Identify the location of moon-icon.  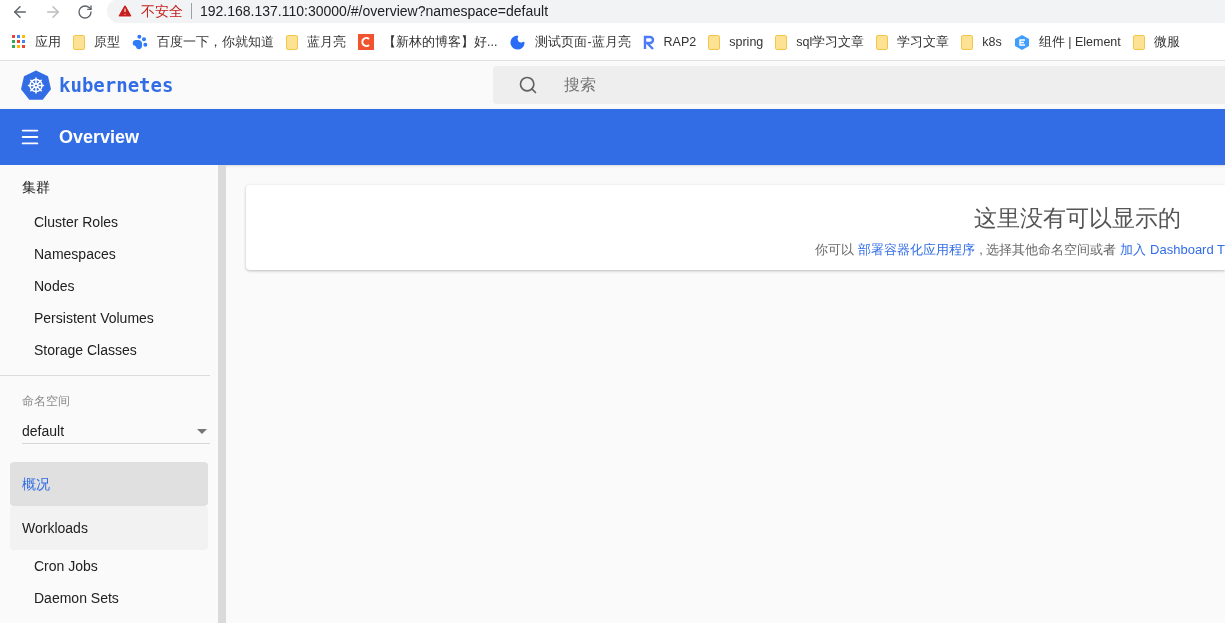
(518, 42).